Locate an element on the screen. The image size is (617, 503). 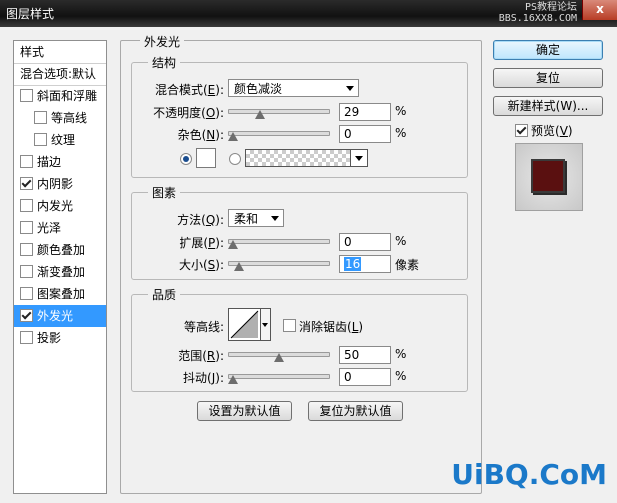
sidebar-item-label: 图案叠加 is located at coordinates (61, 294).